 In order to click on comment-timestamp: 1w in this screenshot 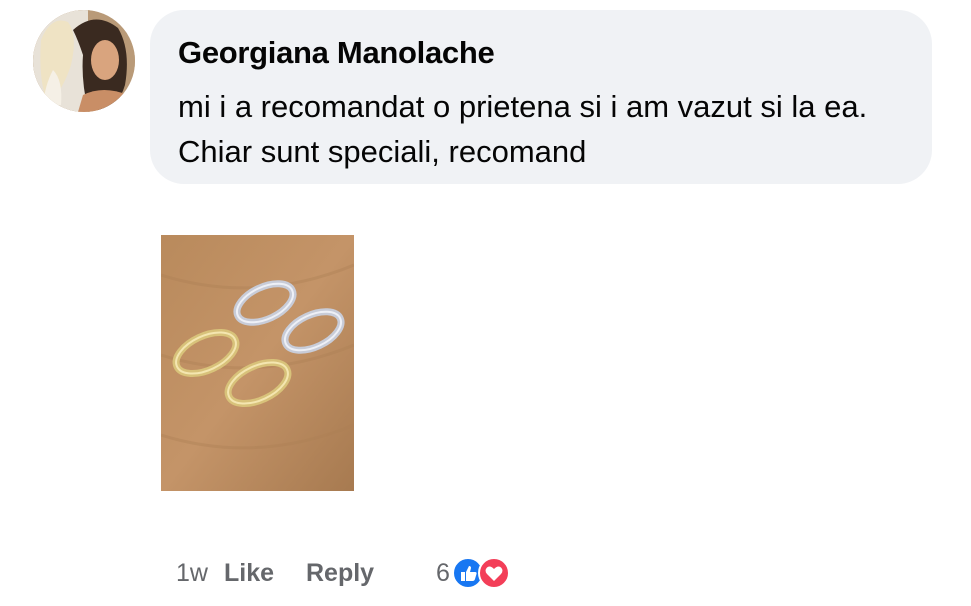, I will do `click(200, 573)`.